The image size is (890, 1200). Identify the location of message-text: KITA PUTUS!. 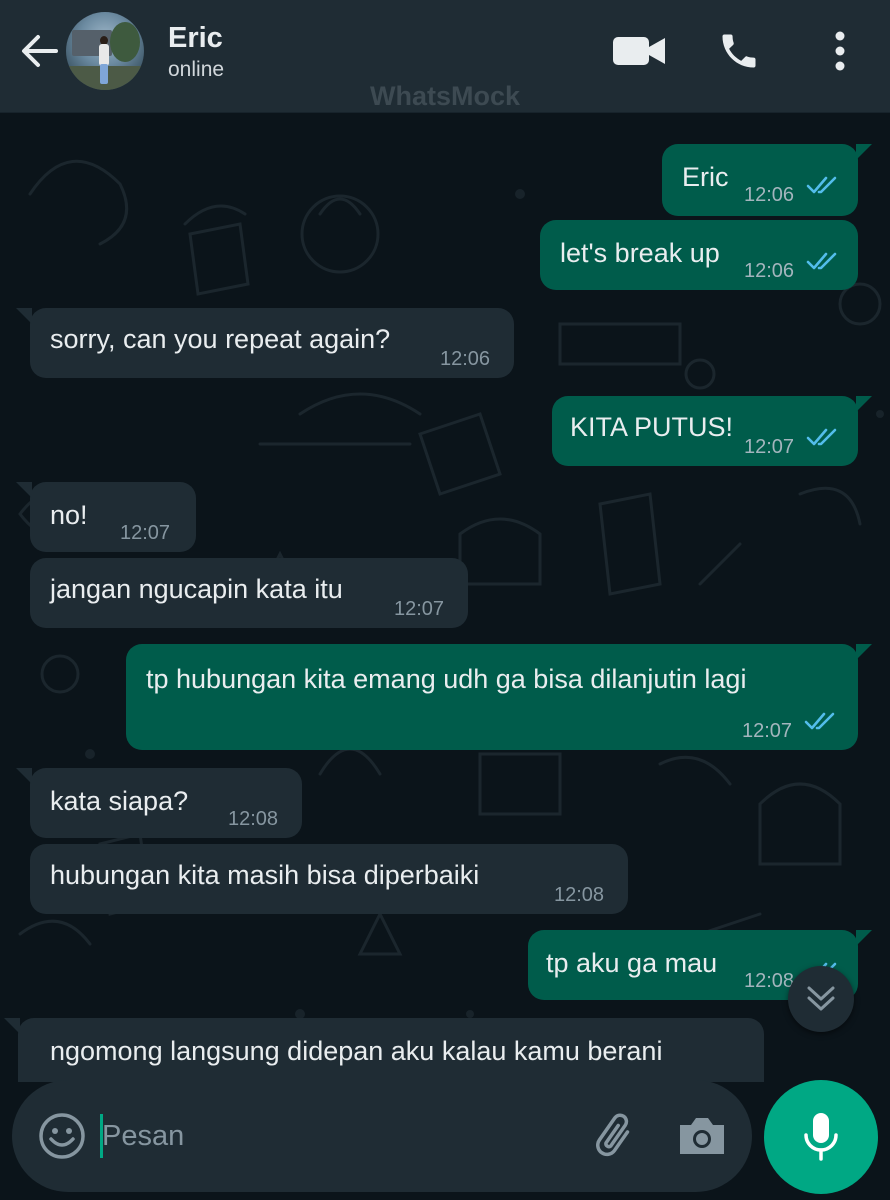
(652, 427).